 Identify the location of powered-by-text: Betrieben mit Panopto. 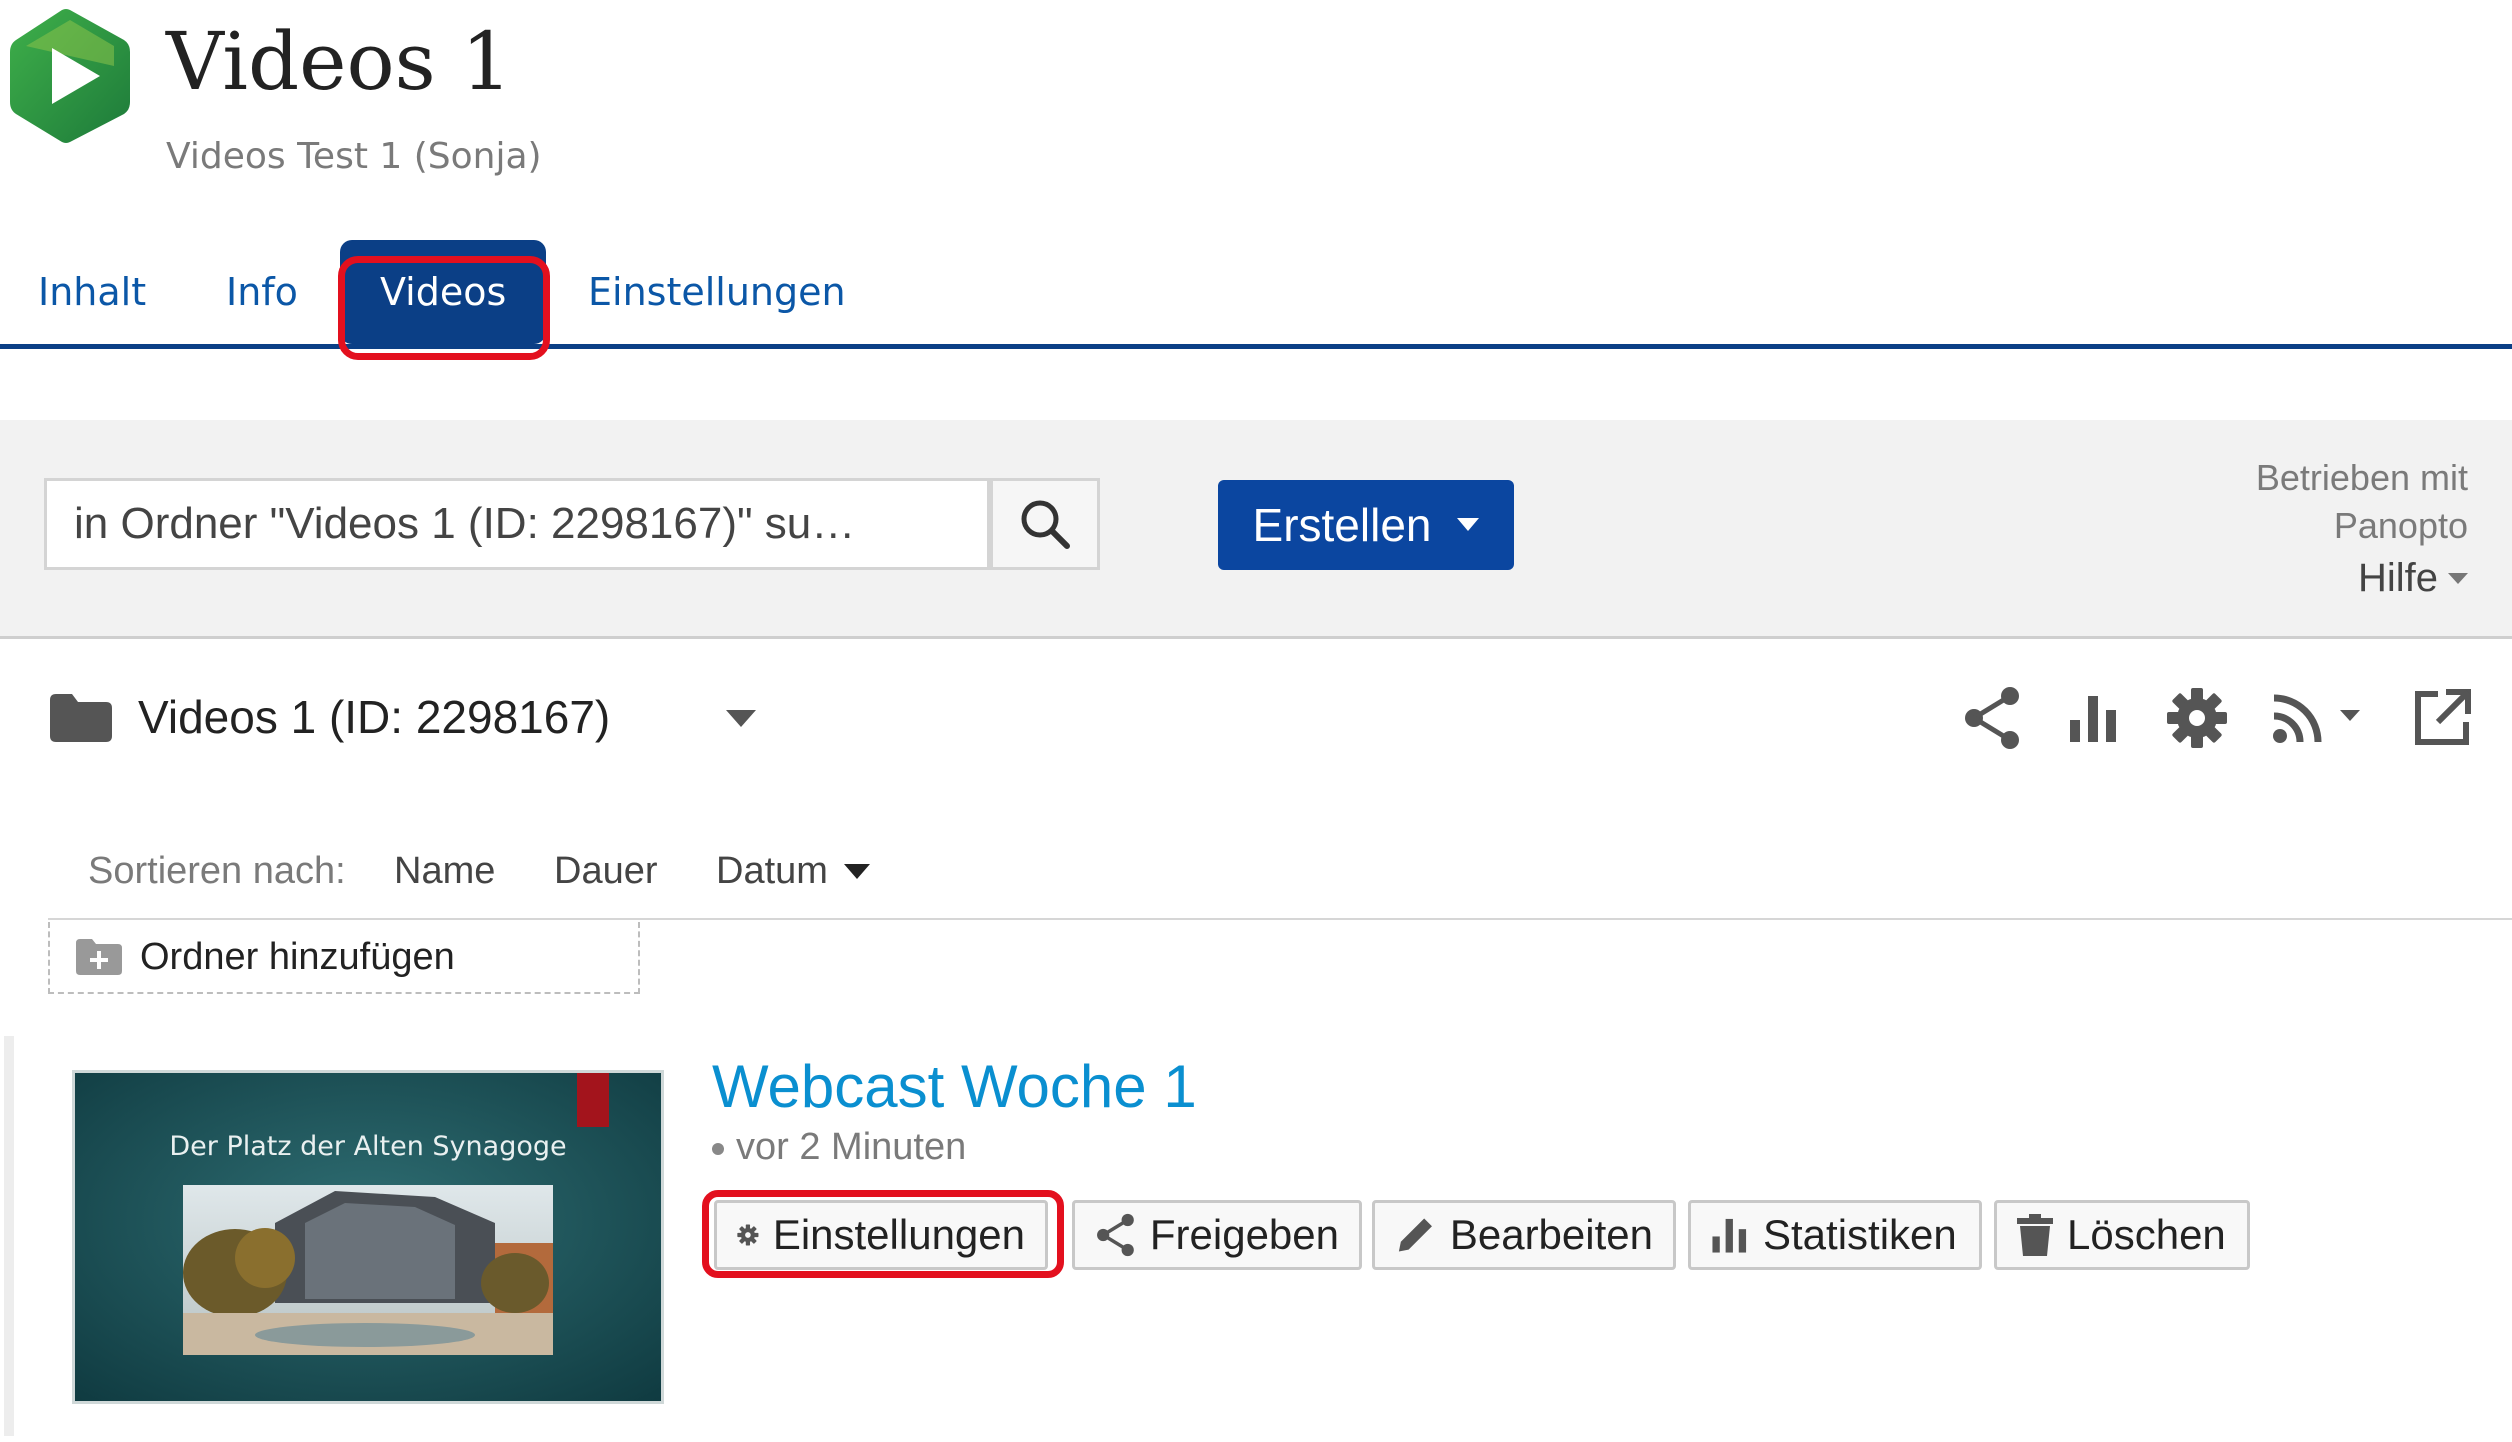
(2361, 501).